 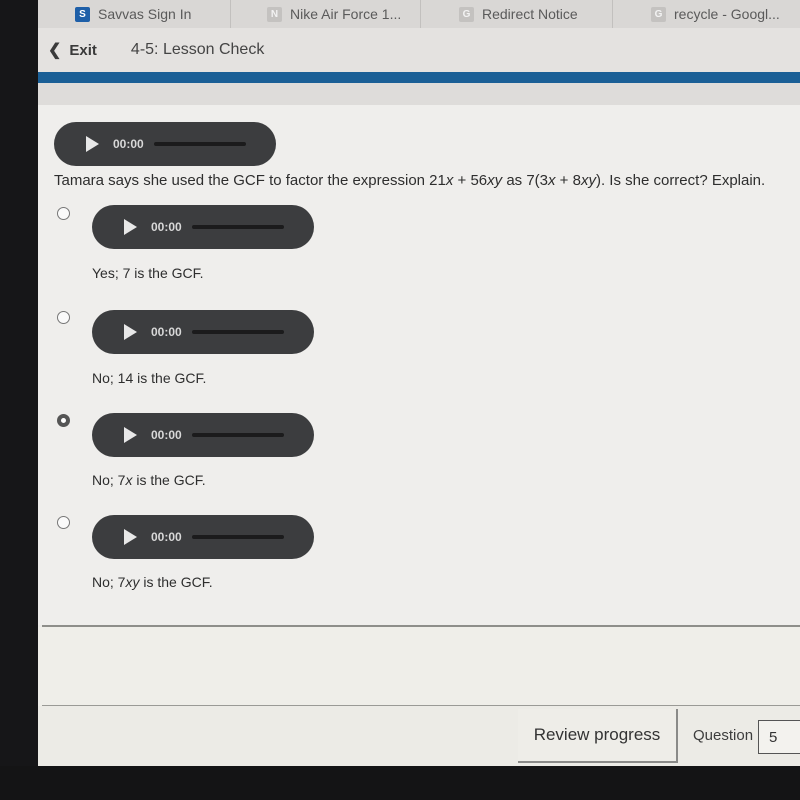 I want to click on option-1-radio, so click(x=63, y=213).